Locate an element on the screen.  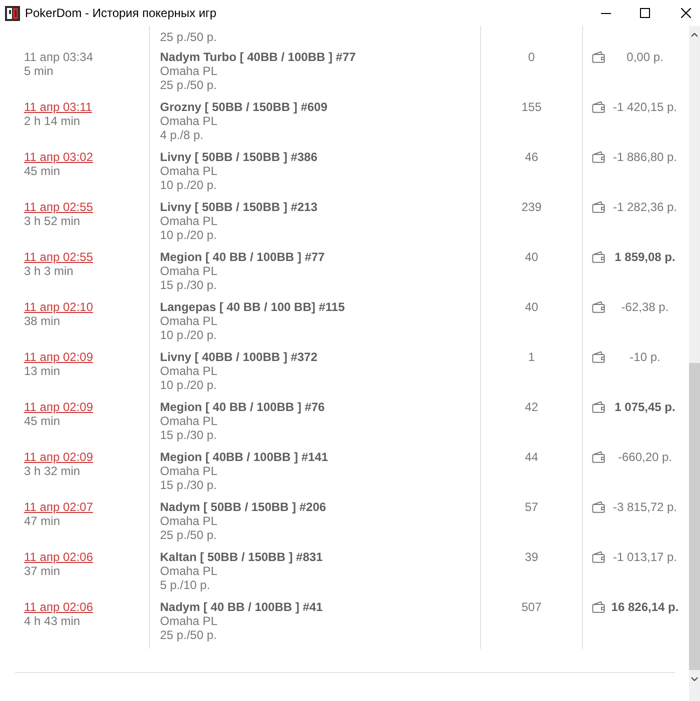
table-name: Kaltan [ 50BB / 150BB ] #831 is located at coordinates (241, 557).